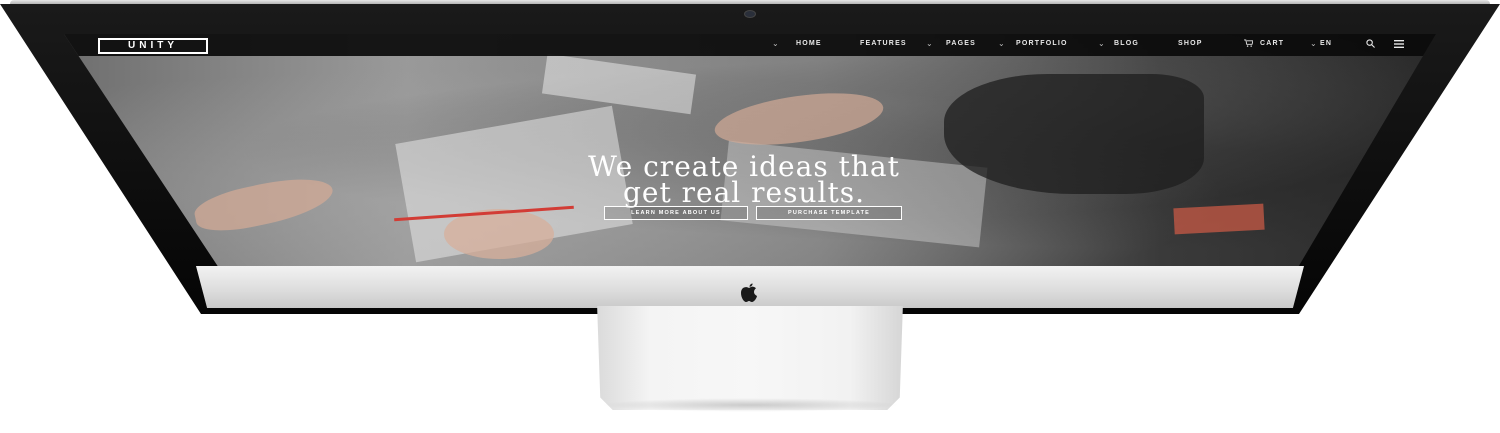 The height and width of the screenshot is (433, 1500). What do you see at coordinates (749, 292) in the screenshot?
I see `apple-logo-icon` at bounding box center [749, 292].